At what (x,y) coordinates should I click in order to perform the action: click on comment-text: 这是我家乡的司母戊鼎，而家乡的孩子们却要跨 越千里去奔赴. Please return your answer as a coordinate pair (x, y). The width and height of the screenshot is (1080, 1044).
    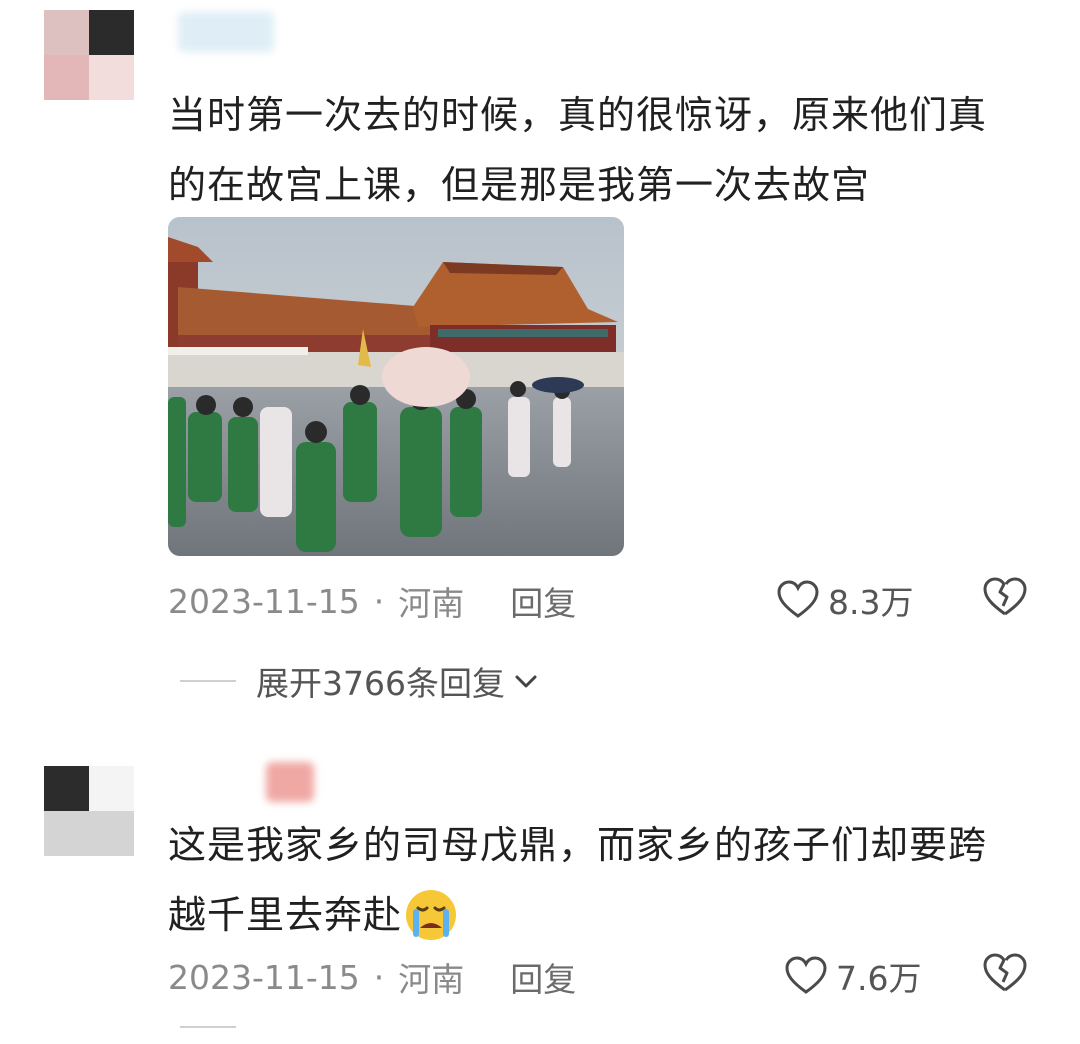
    Looking at the image, I should click on (608, 880).